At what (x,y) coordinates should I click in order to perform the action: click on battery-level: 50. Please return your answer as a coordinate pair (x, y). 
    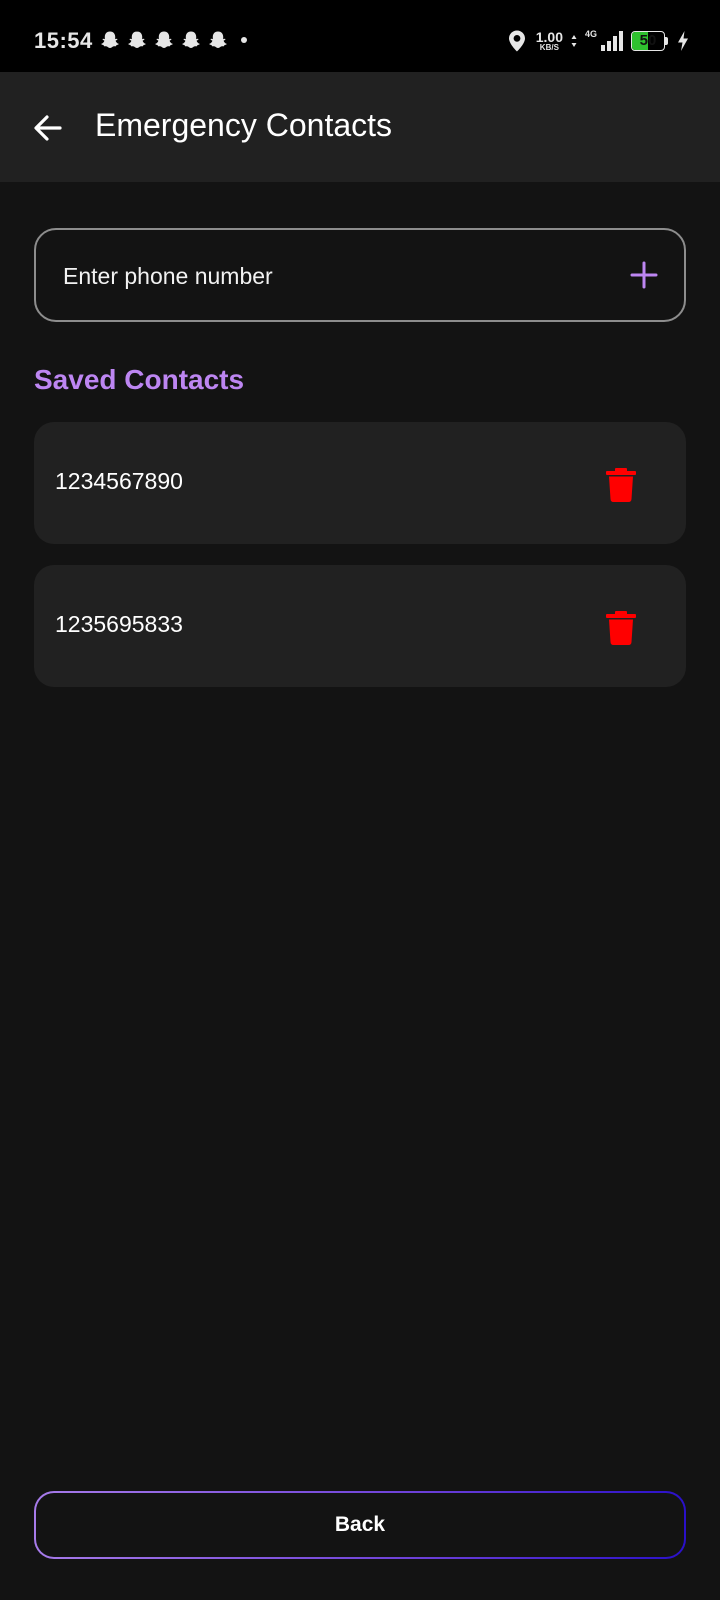
    Looking at the image, I should click on (648, 40).